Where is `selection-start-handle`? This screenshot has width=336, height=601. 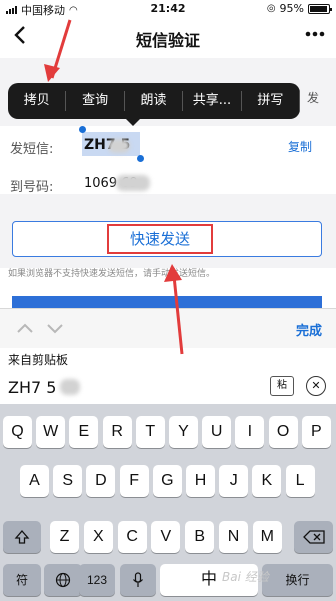
selection-start-handle is located at coordinates (82, 129).